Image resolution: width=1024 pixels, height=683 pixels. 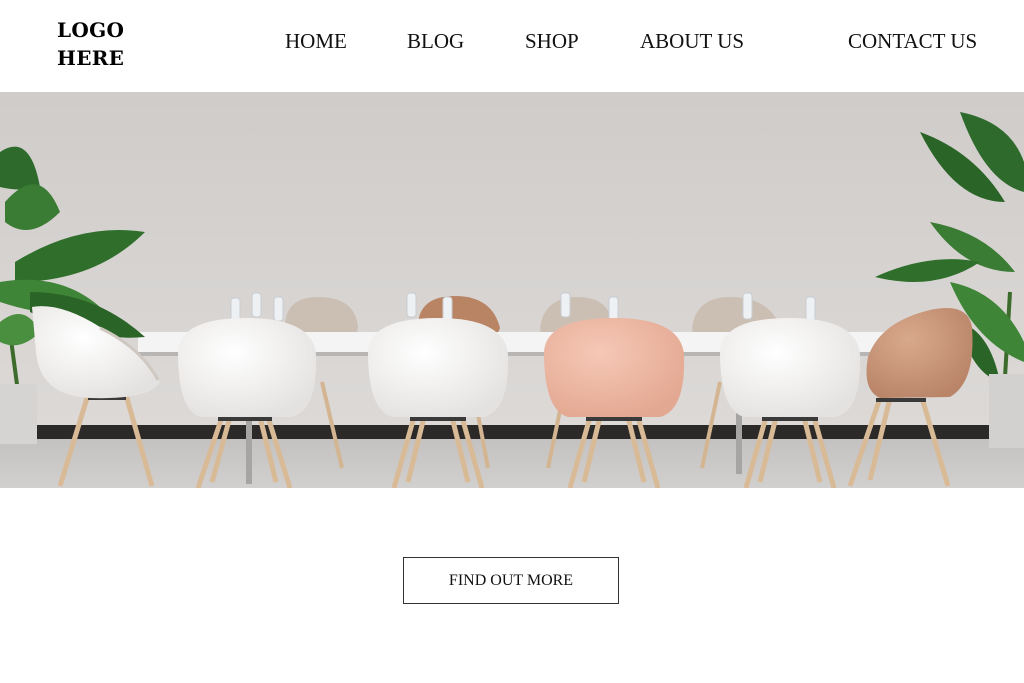 I want to click on nav-home: HOME, so click(x=316, y=41).